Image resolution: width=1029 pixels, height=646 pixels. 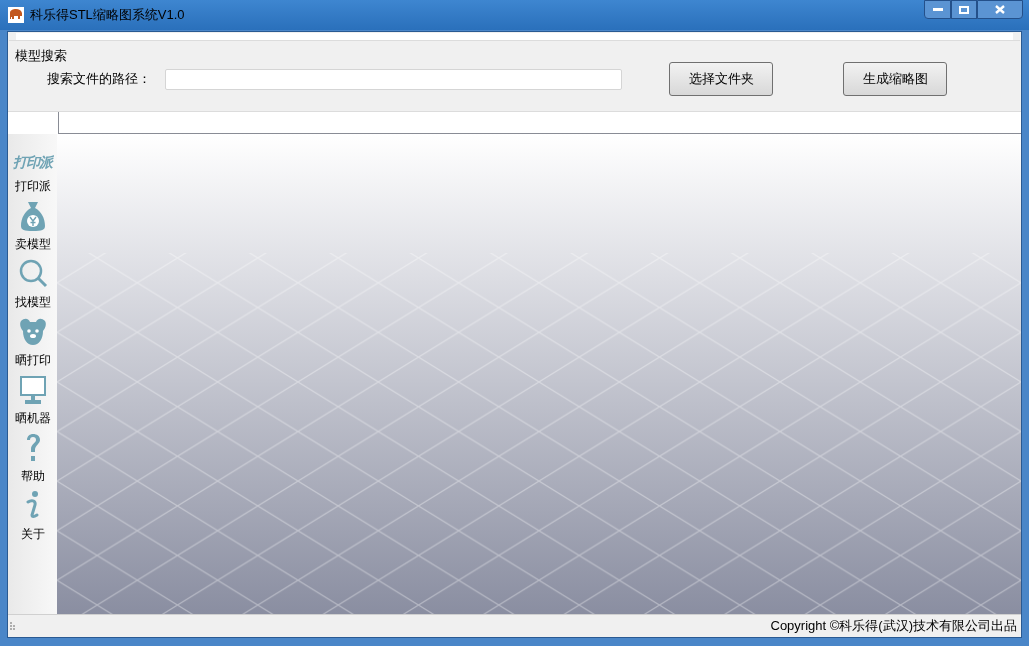 I want to click on path-label: 搜索文件的路径：, so click(x=99, y=79).